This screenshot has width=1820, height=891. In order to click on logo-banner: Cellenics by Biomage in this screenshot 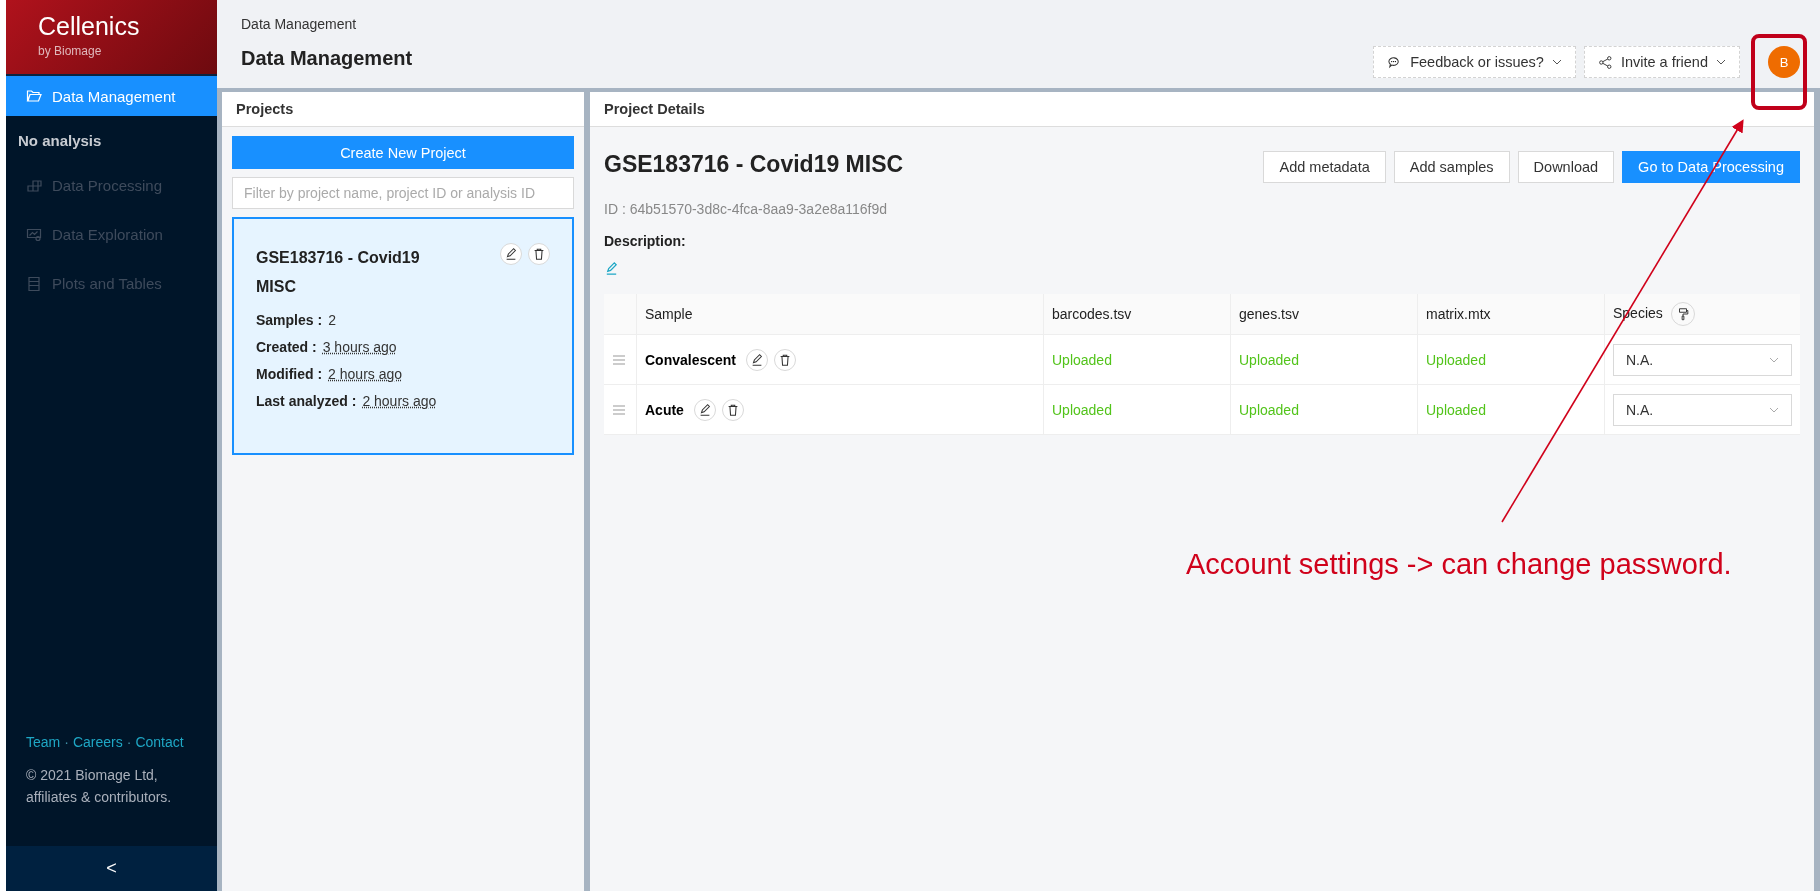, I will do `click(111, 38)`.